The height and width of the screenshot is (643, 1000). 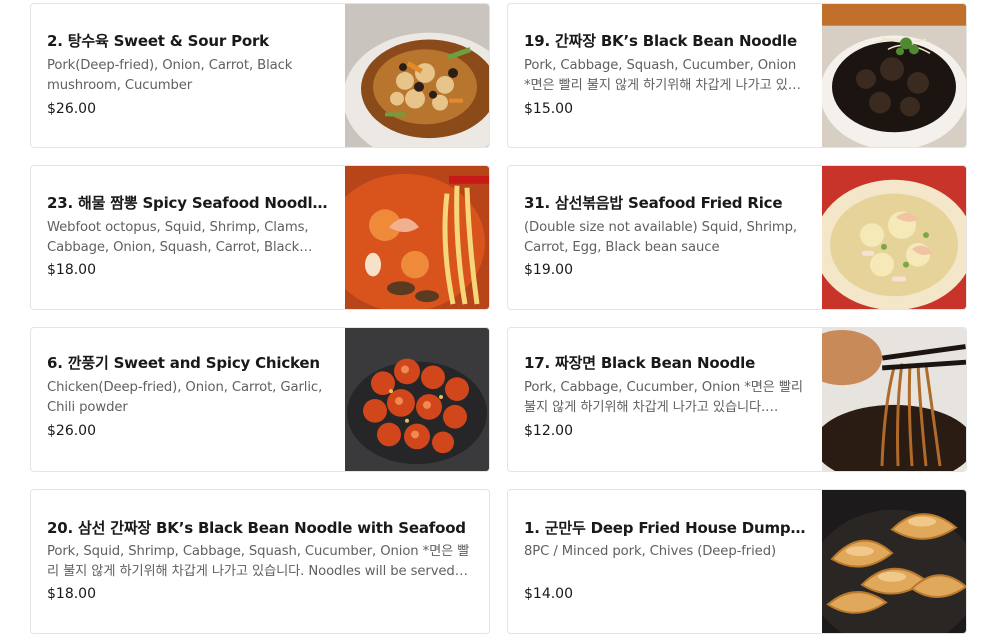 I want to click on menu-item-price: $15.00, so click(x=548, y=109).